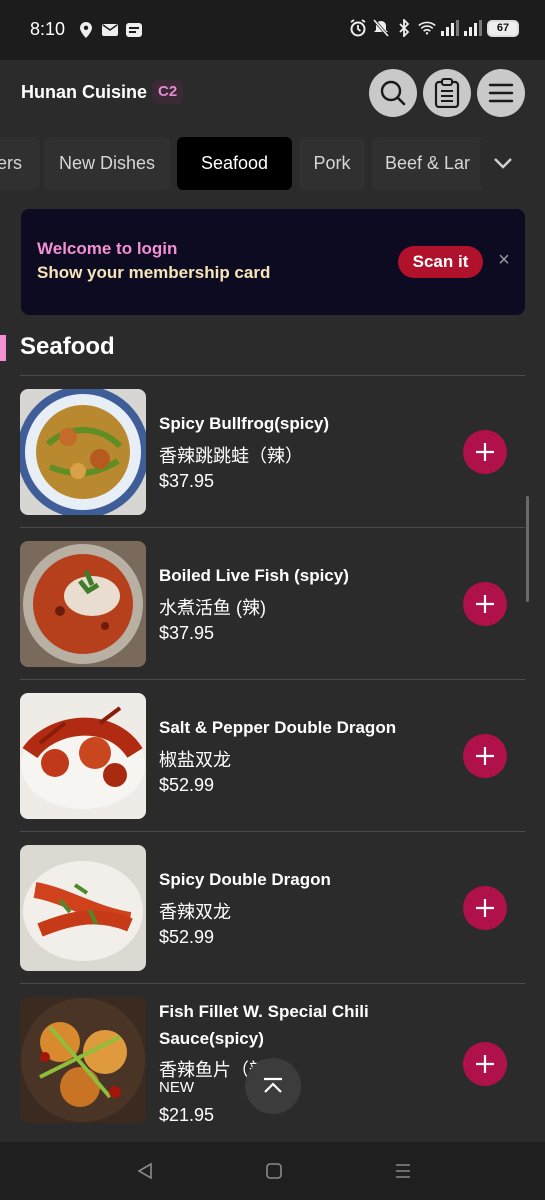 The height and width of the screenshot is (1200, 545). I want to click on app-header: Hunan Cuisine C2, so click(272, 93).